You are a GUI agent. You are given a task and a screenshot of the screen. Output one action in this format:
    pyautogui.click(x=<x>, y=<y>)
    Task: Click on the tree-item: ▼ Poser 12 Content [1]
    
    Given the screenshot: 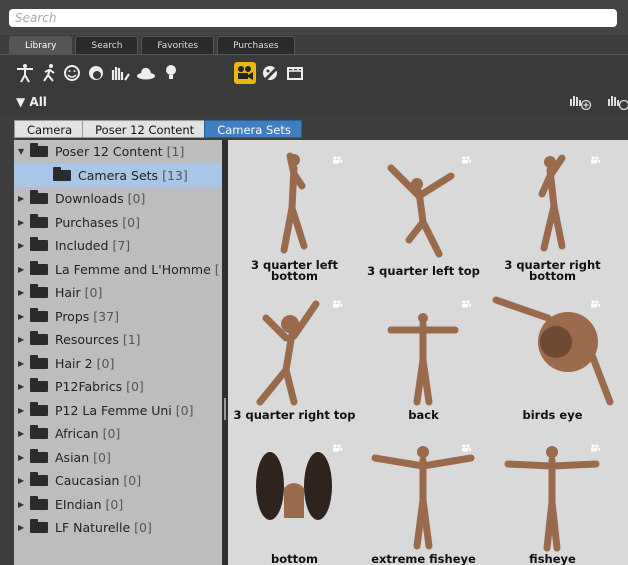 What is the action you would take?
    pyautogui.click(x=118, y=151)
    